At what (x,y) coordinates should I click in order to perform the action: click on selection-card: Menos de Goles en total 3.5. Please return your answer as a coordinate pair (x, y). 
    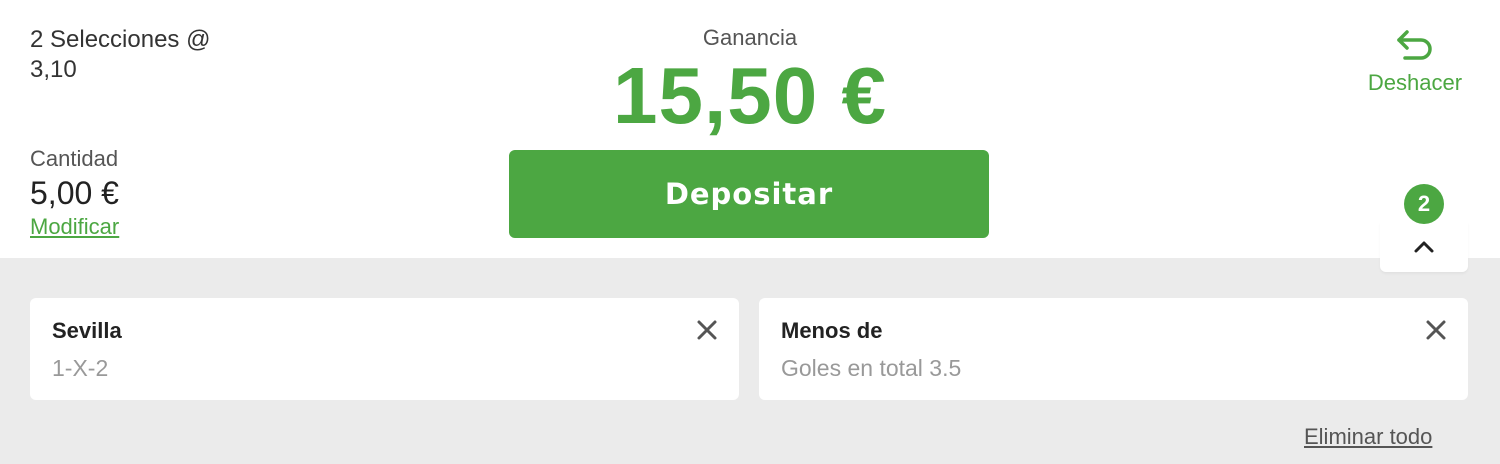
    Looking at the image, I should click on (1113, 349).